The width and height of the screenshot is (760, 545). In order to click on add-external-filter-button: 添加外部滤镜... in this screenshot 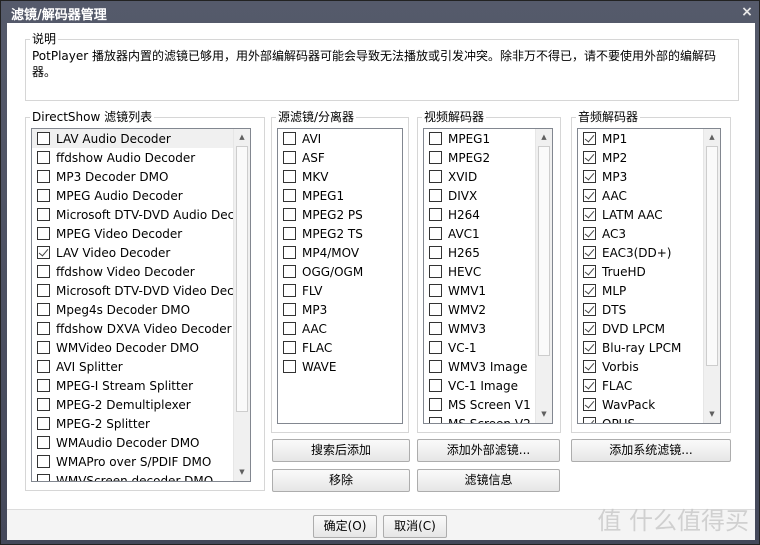, I will do `click(488, 450)`.